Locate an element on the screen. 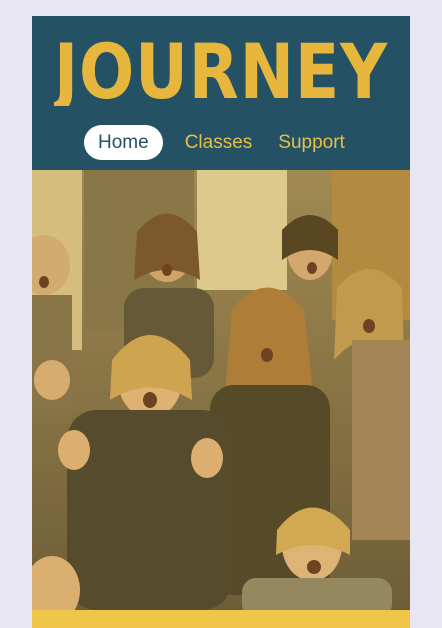 This screenshot has height=628, width=442. main-nav: Home Classes Support is located at coordinates (221, 142).